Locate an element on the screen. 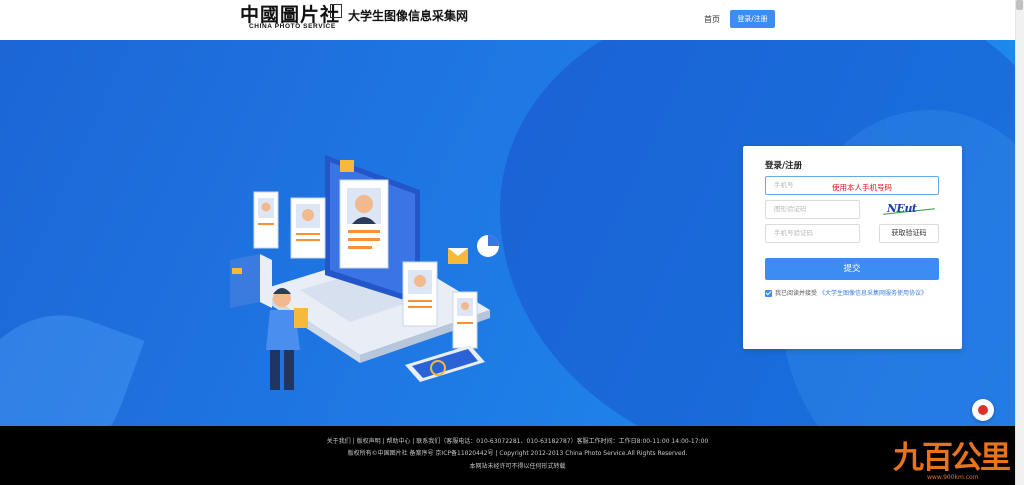  site-name: 大学生图像信息采集网 is located at coordinates (408, 16).